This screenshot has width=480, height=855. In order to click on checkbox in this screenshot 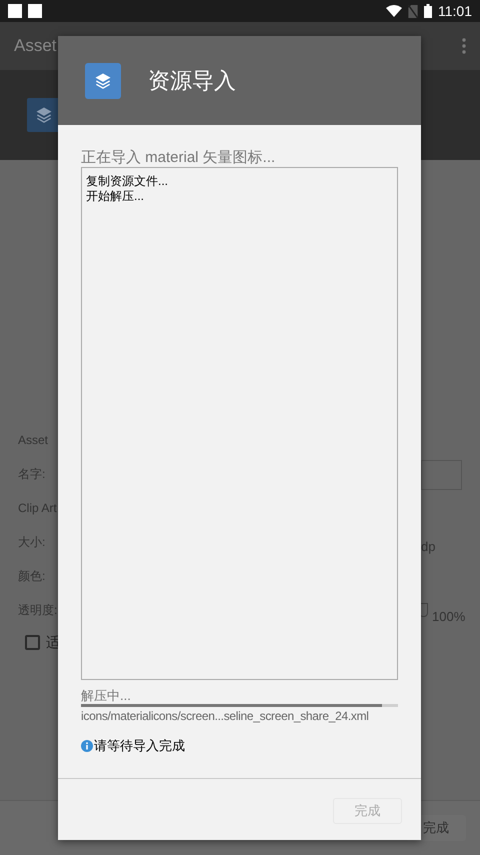, I will do `click(32, 642)`.